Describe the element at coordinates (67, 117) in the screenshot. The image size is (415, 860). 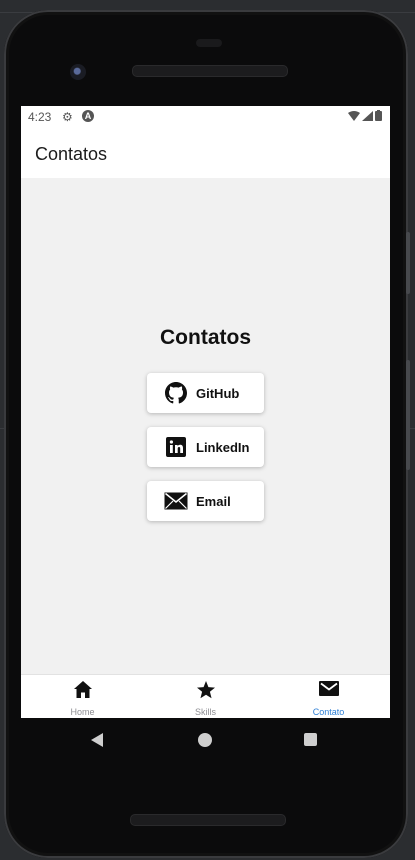
I see `settings-icon: ⚙` at that location.